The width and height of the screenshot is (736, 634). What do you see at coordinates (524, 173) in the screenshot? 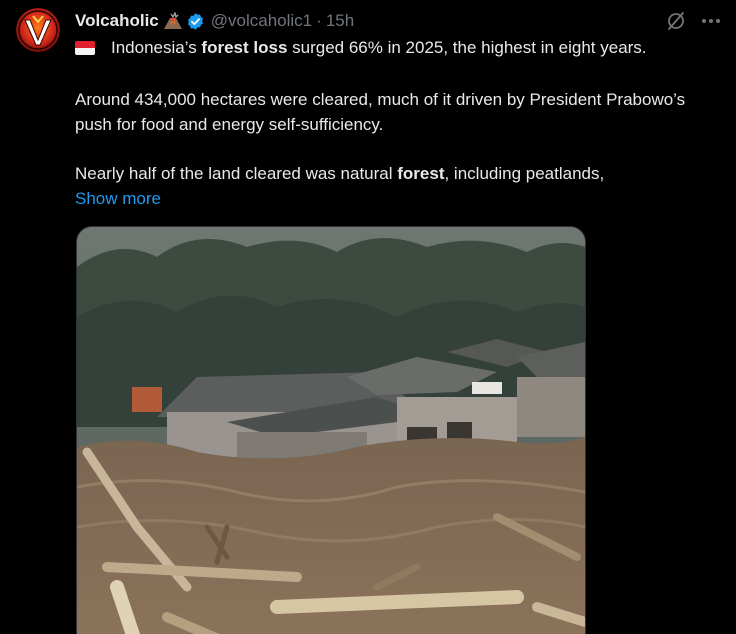
I see `text-segment: , including peatlands,` at bounding box center [524, 173].